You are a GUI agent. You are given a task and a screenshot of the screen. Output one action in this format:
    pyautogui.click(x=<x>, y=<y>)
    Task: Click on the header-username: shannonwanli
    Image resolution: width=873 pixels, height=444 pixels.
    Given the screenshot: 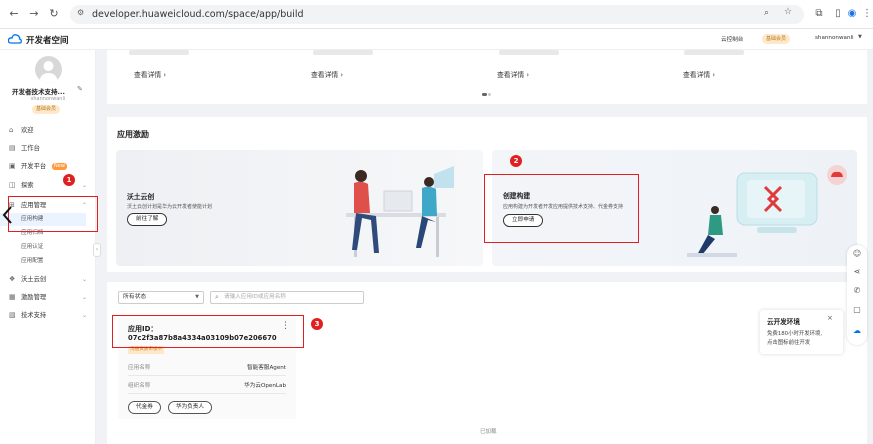 What is the action you would take?
    pyautogui.click(x=834, y=38)
    